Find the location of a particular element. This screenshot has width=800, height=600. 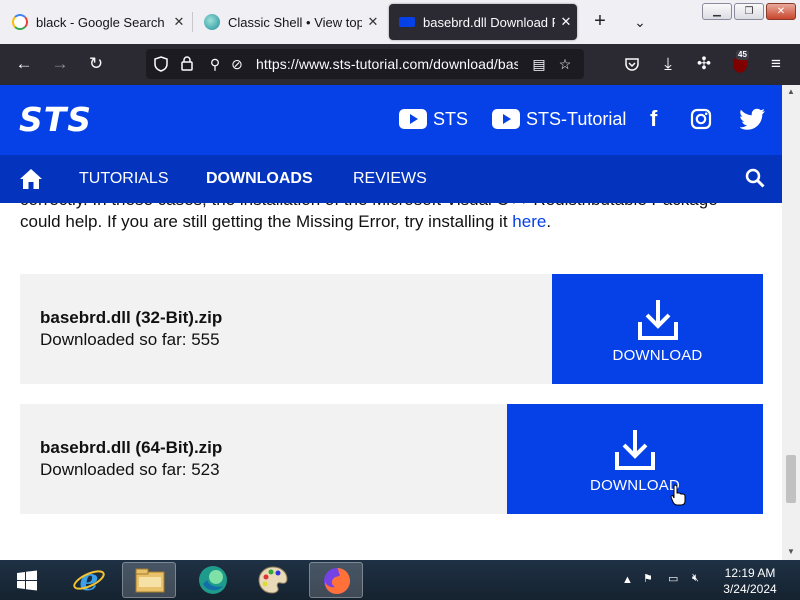

svg-text: e is located at coordinates (88, 580).